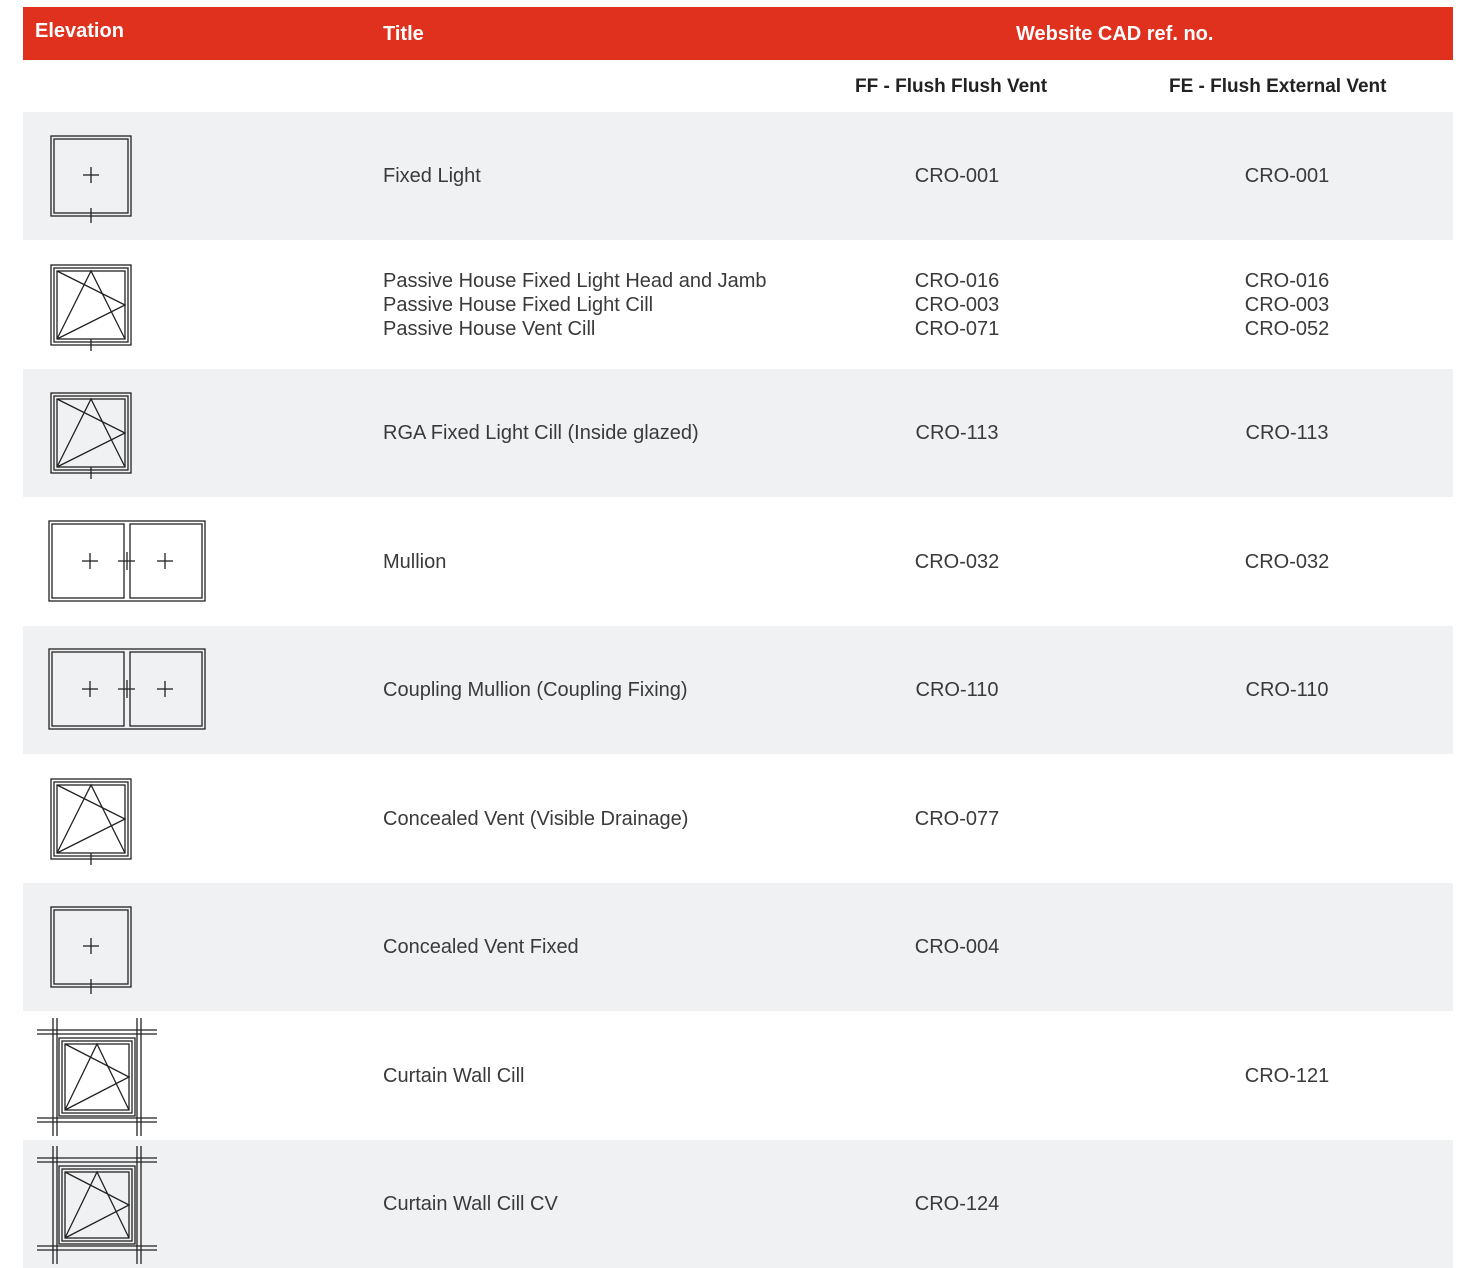 The height and width of the screenshot is (1268, 1462). I want to click on fe-ref: CRO-016, so click(1287, 281).